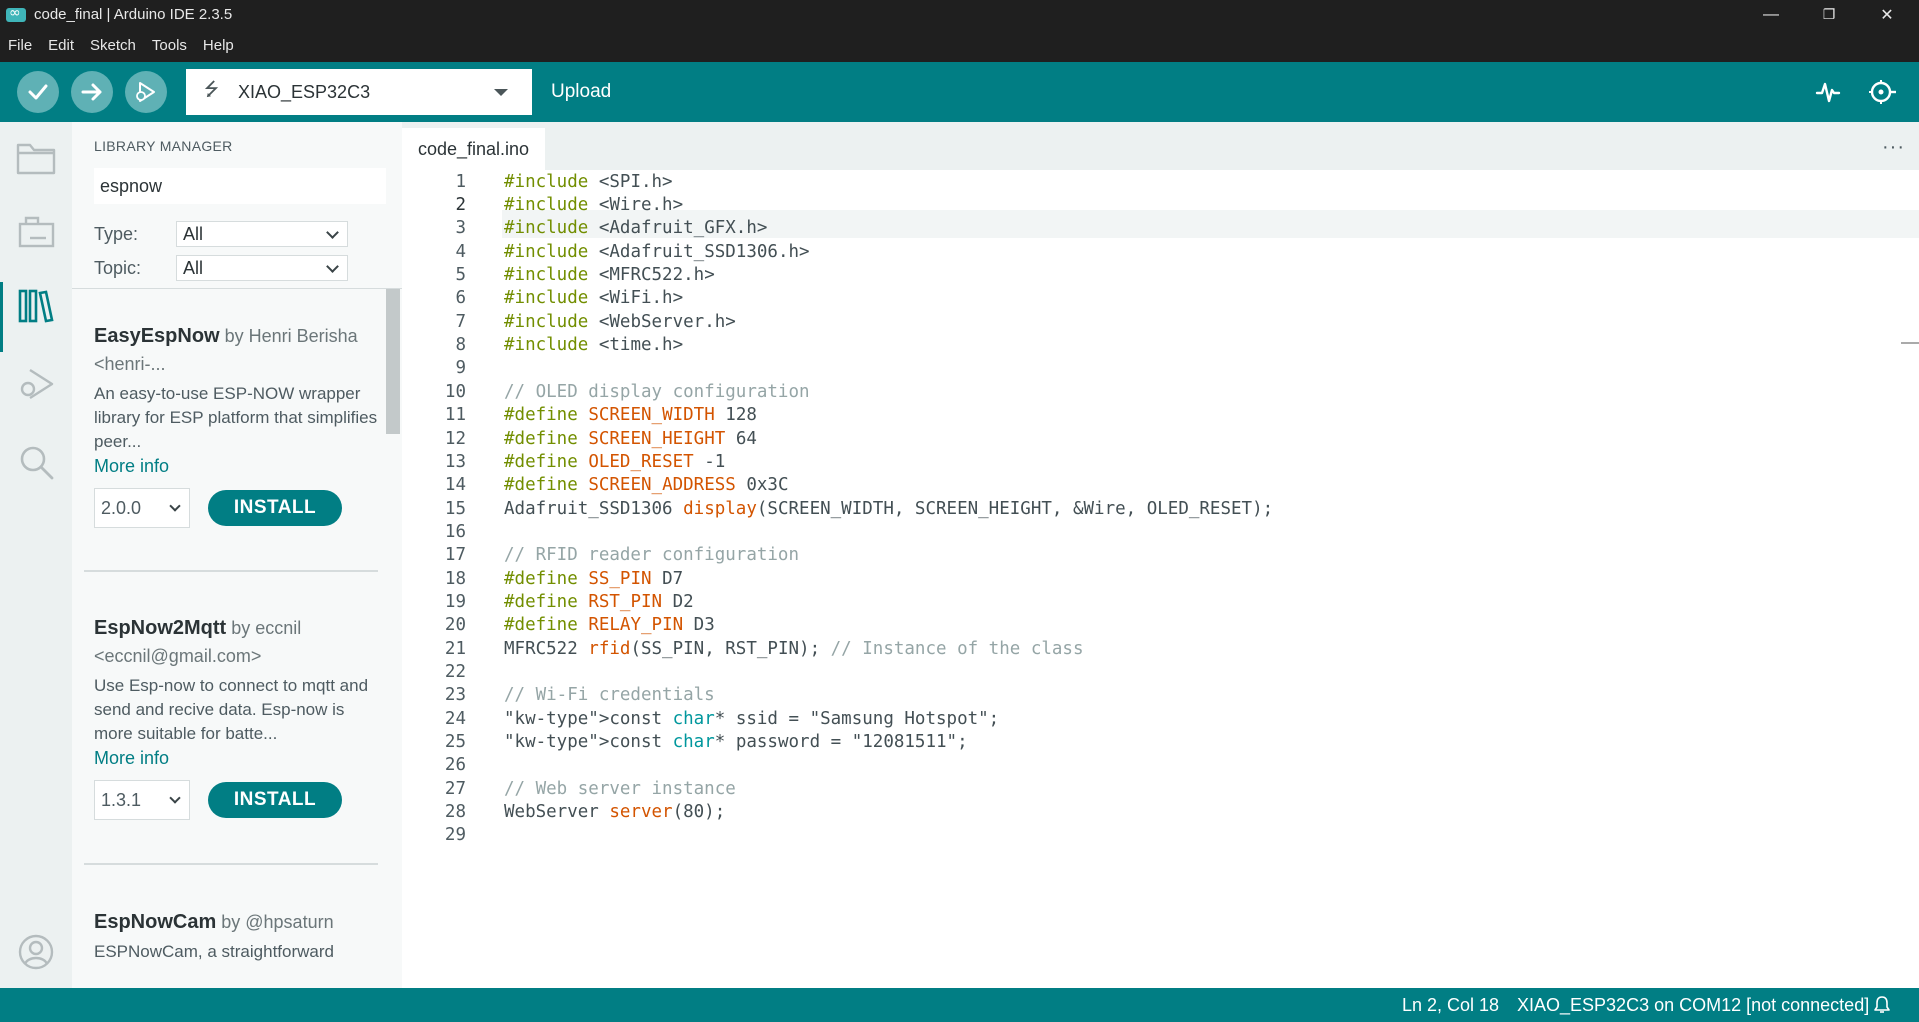 Image resolution: width=1919 pixels, height=1022 pixels. I want to click on library-name: EspNow2Mqtt, so click(160, 628).